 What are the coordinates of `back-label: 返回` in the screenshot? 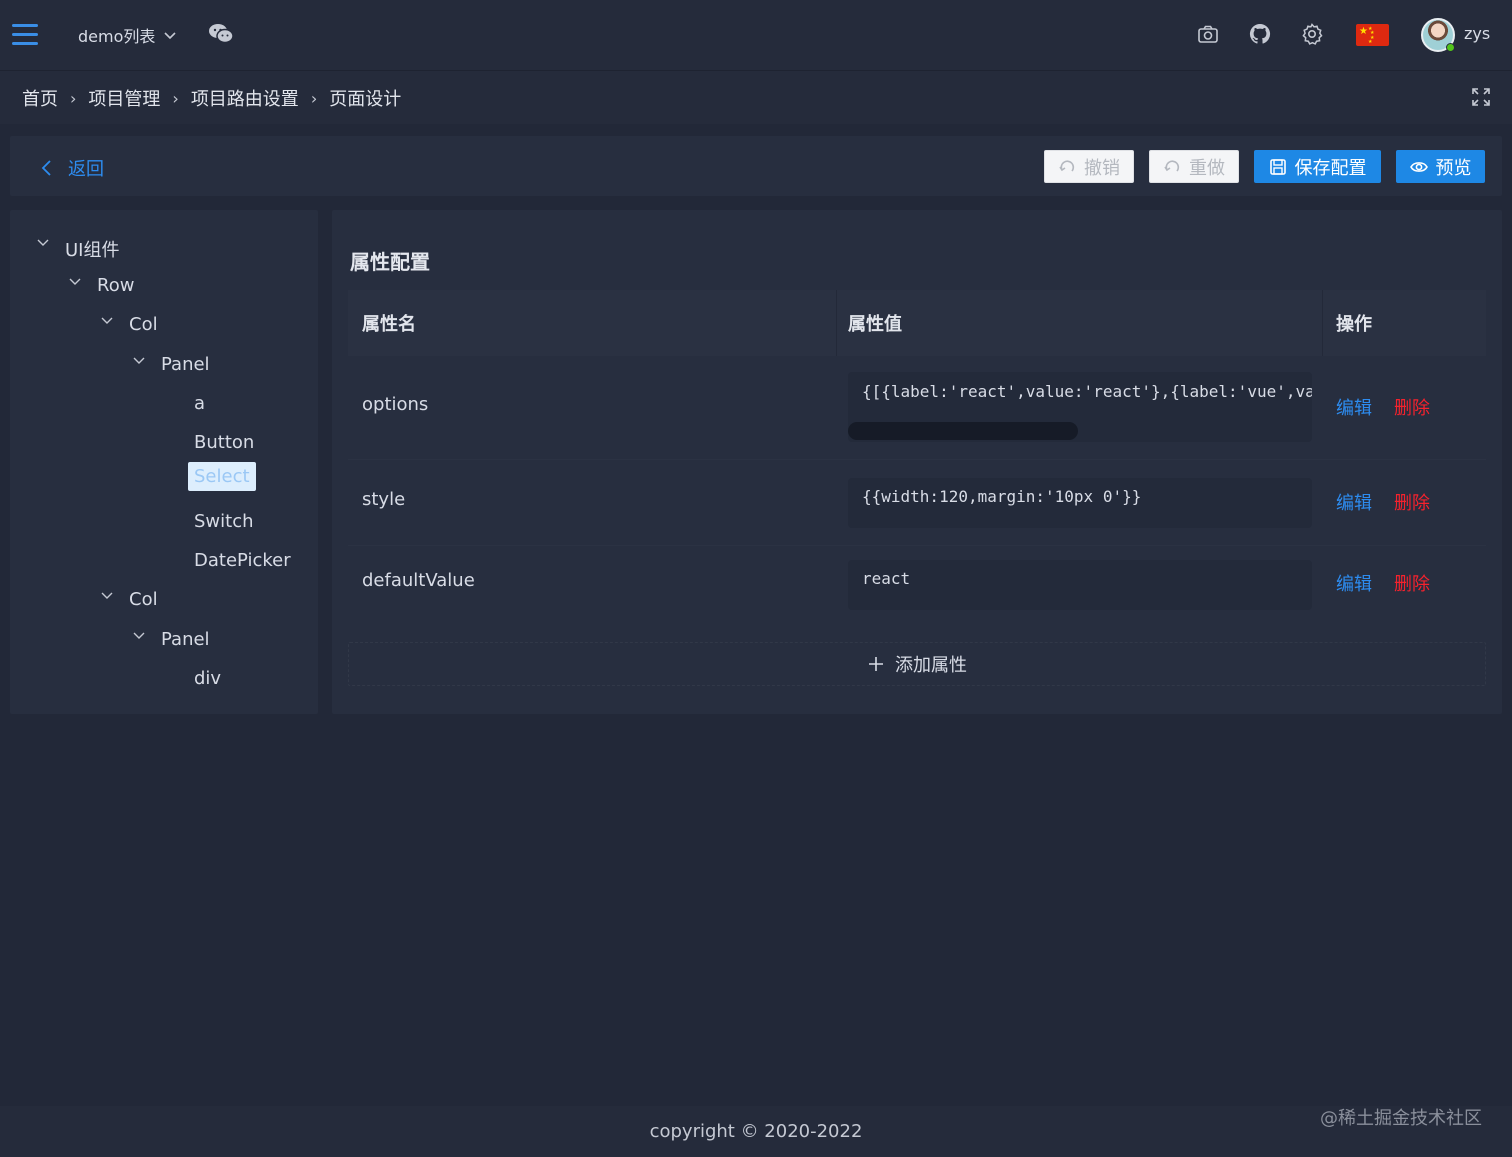 It's located at (86, 169).